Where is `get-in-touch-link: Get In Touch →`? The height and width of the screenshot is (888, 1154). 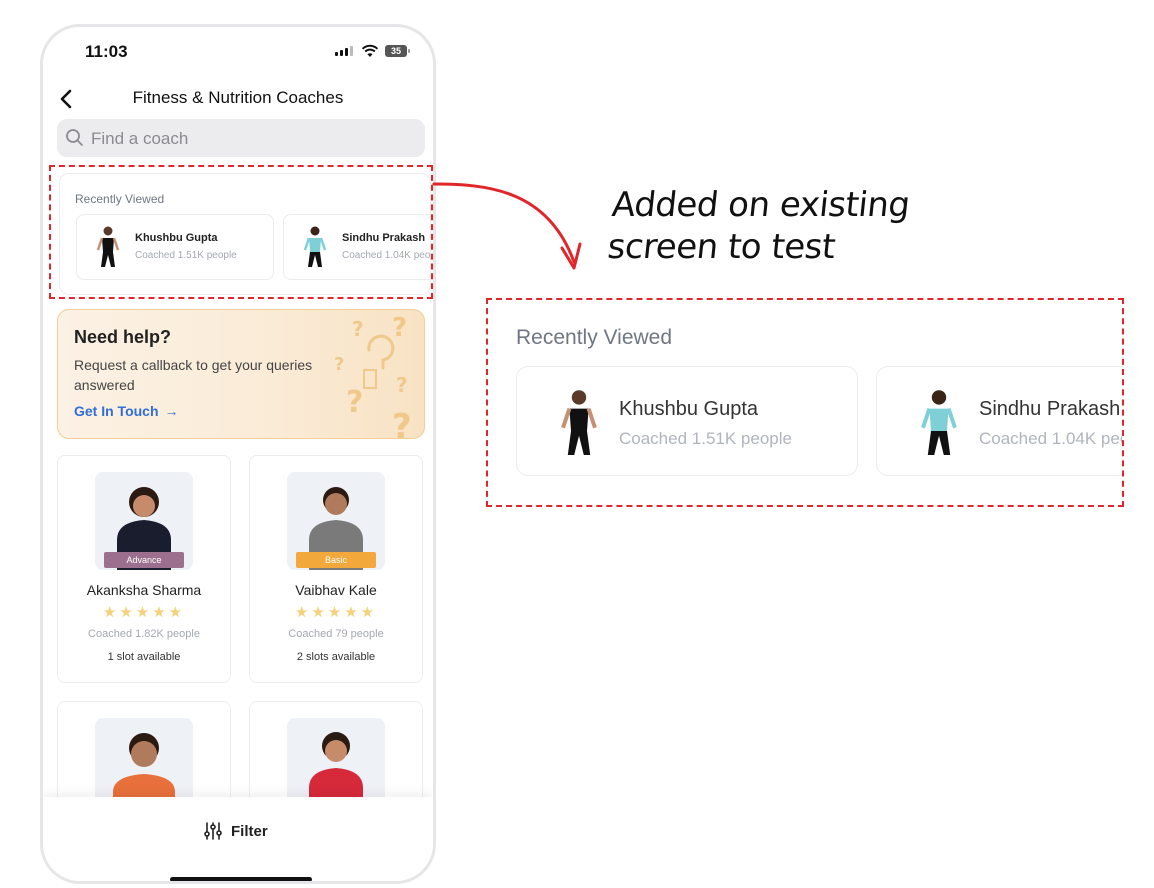
get-in-touch-link: Get In Touch → is located at coordinates (126, 411).